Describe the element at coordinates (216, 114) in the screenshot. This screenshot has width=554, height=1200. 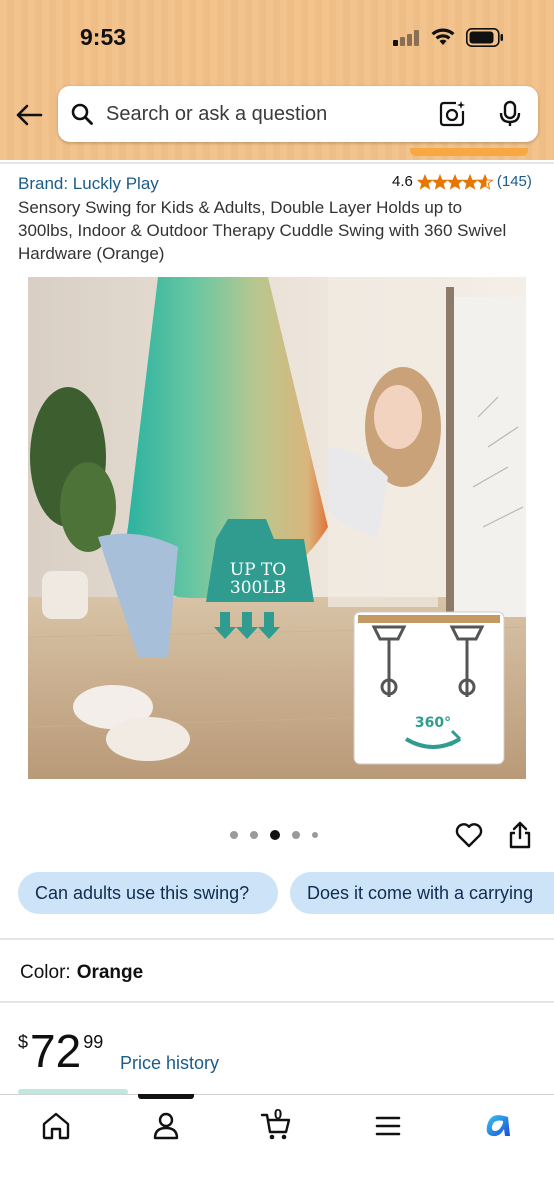
I see `search-input: Search or ask a question` at that location.